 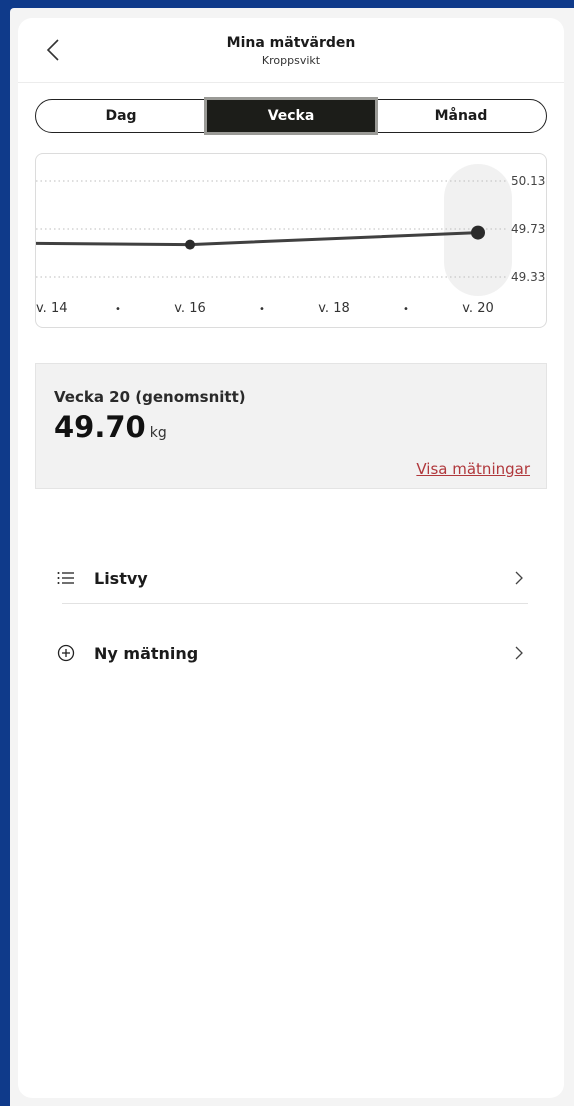 What do you see at coordinates (291, 43) in the screenshot?
I see `page-title: Mina mätvärden` at bounding box center [291, 43].